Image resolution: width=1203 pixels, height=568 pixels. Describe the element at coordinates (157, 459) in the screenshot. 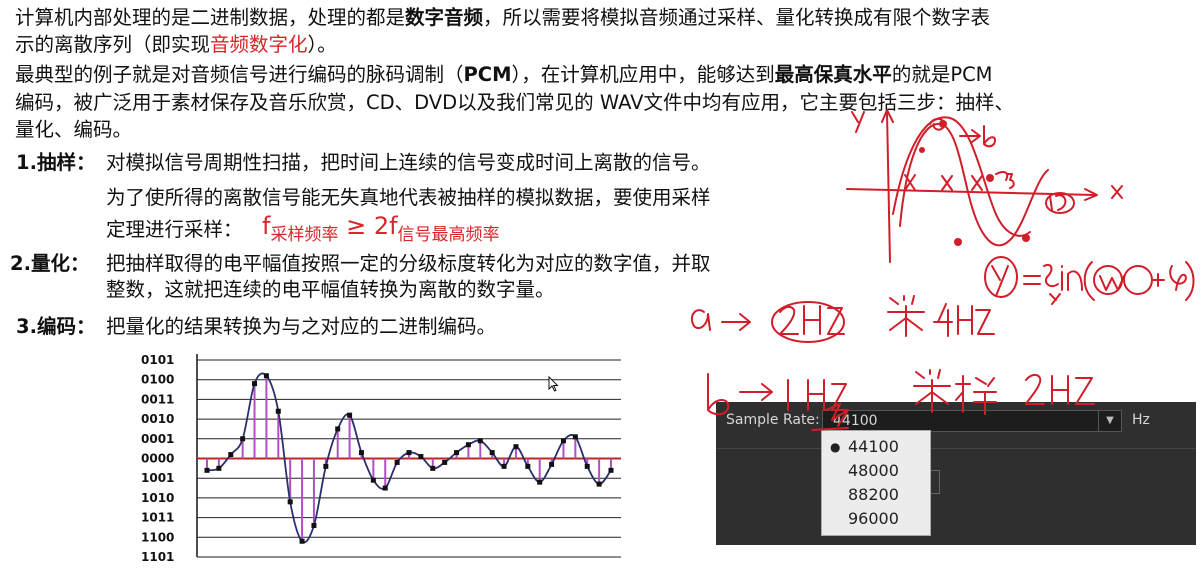

I see `y-tick-label: 0000` at that location.